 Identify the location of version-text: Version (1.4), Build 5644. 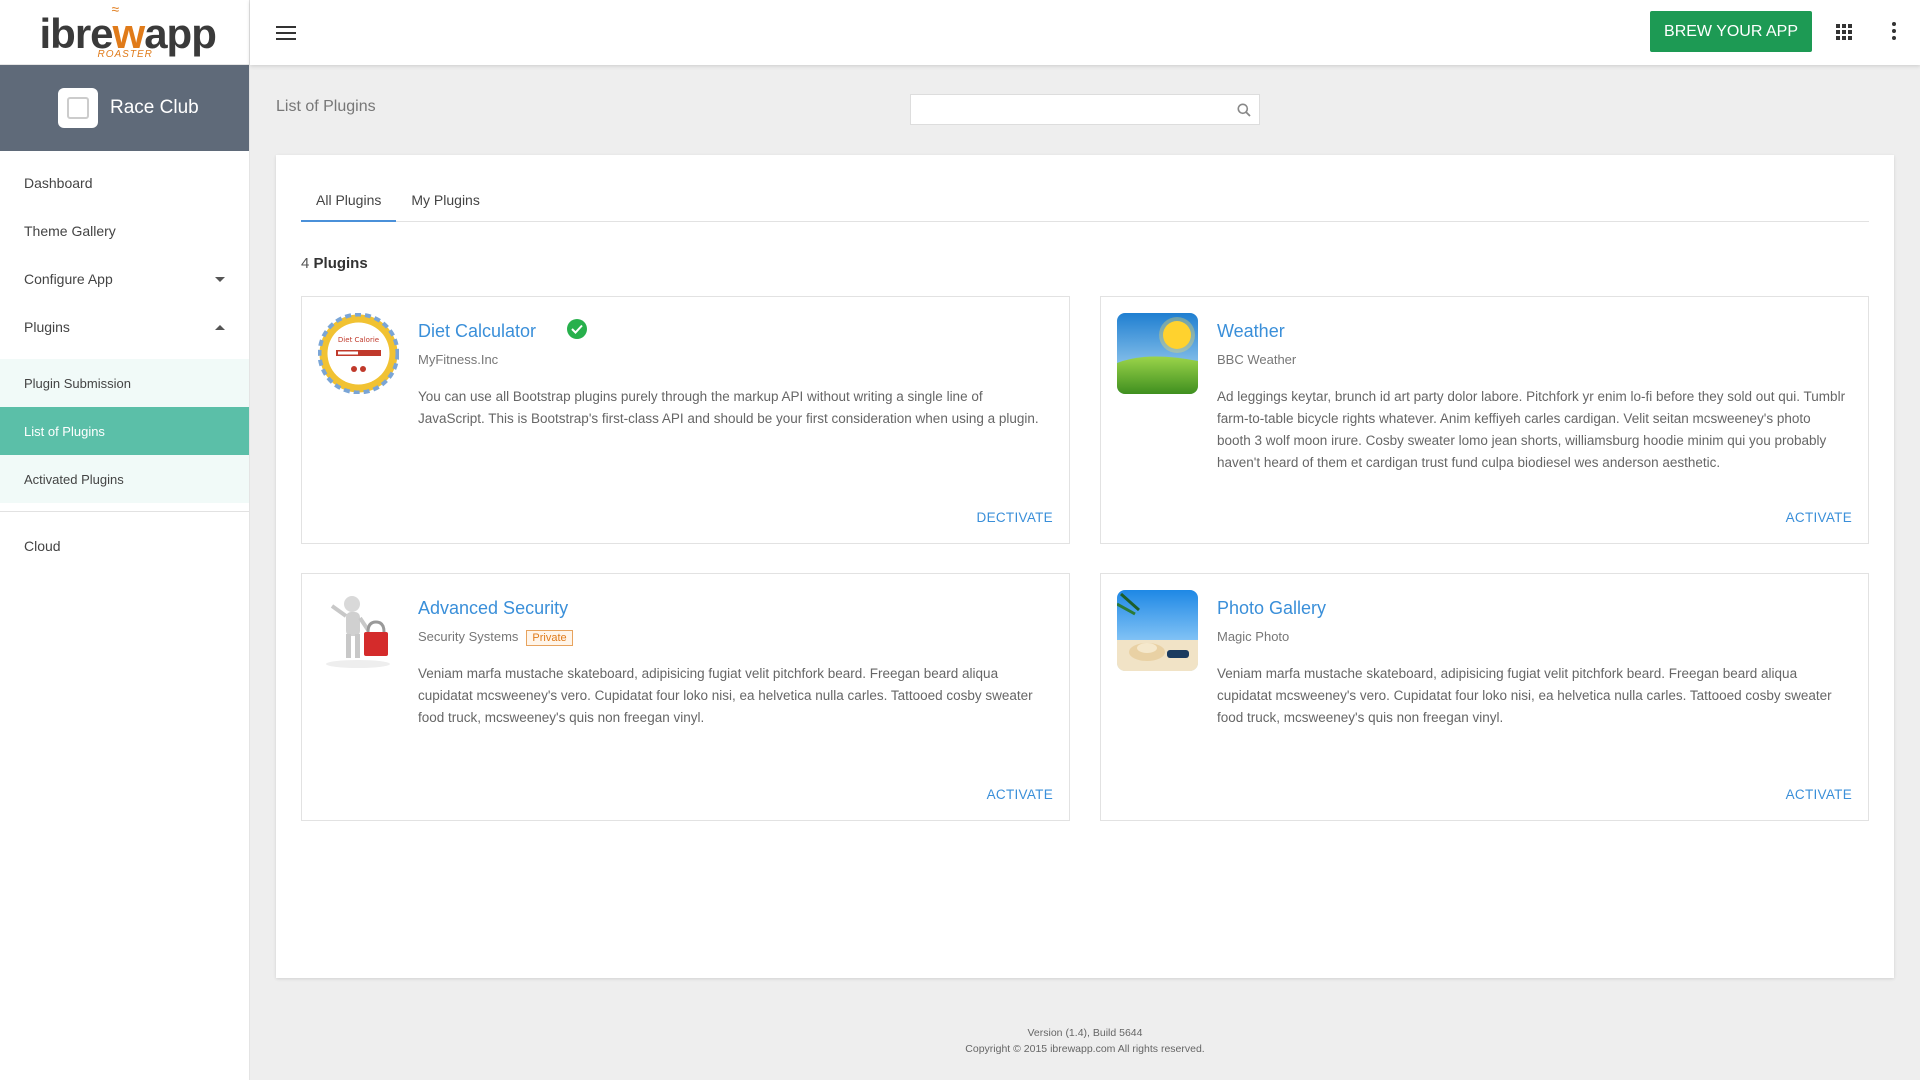
(1085, 1033).